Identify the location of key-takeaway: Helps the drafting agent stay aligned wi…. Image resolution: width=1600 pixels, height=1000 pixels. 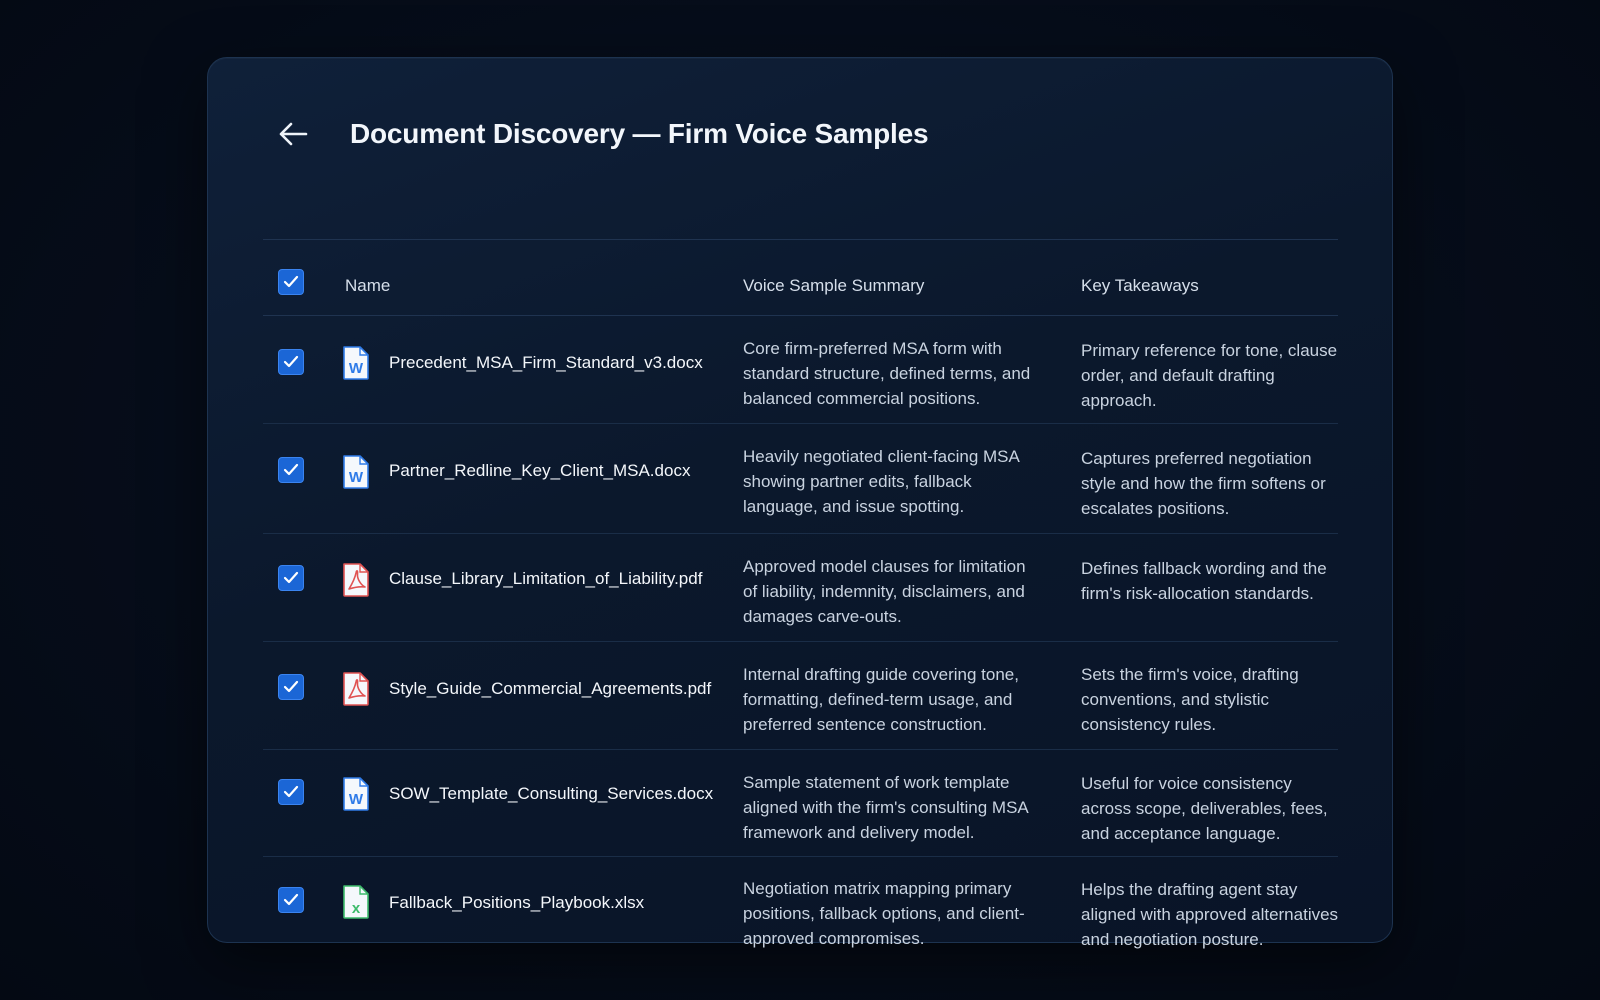
(1210, 914).